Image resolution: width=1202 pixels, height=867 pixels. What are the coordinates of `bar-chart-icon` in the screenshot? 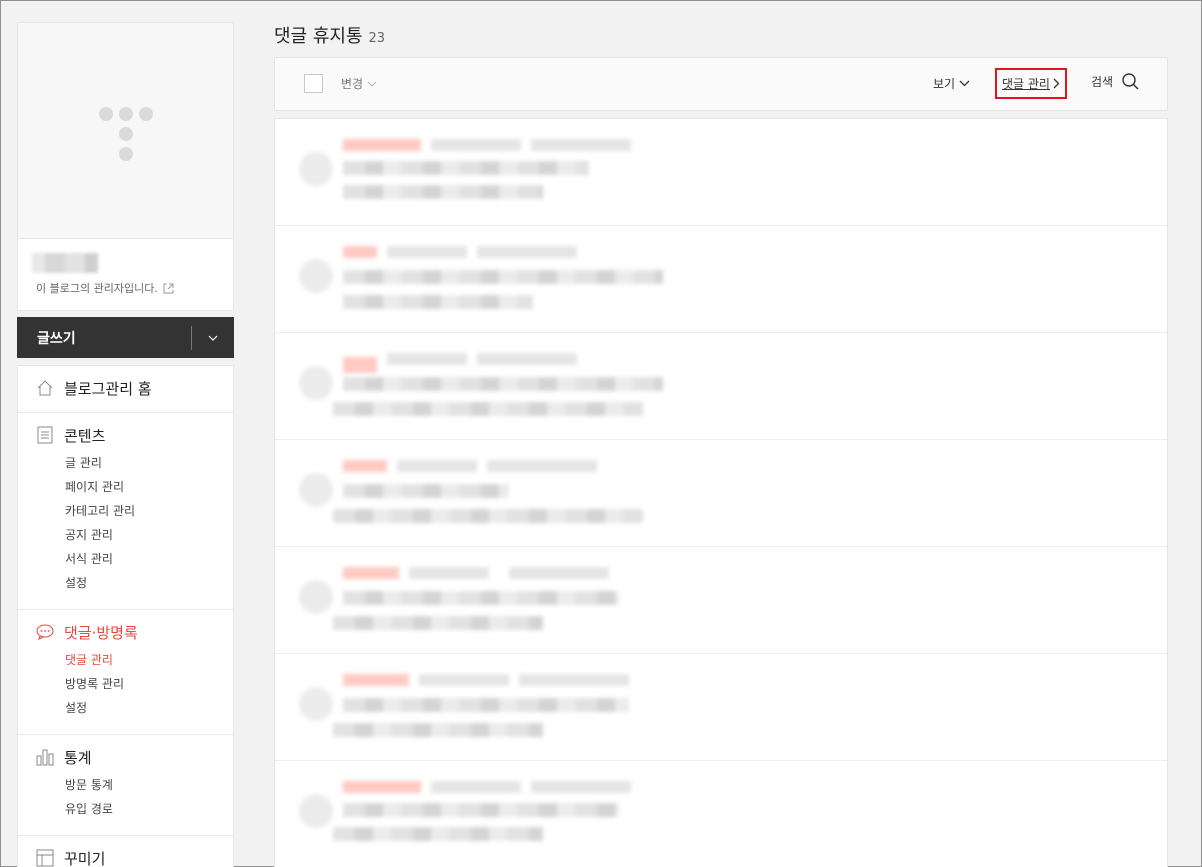 It's located at (45, 757).